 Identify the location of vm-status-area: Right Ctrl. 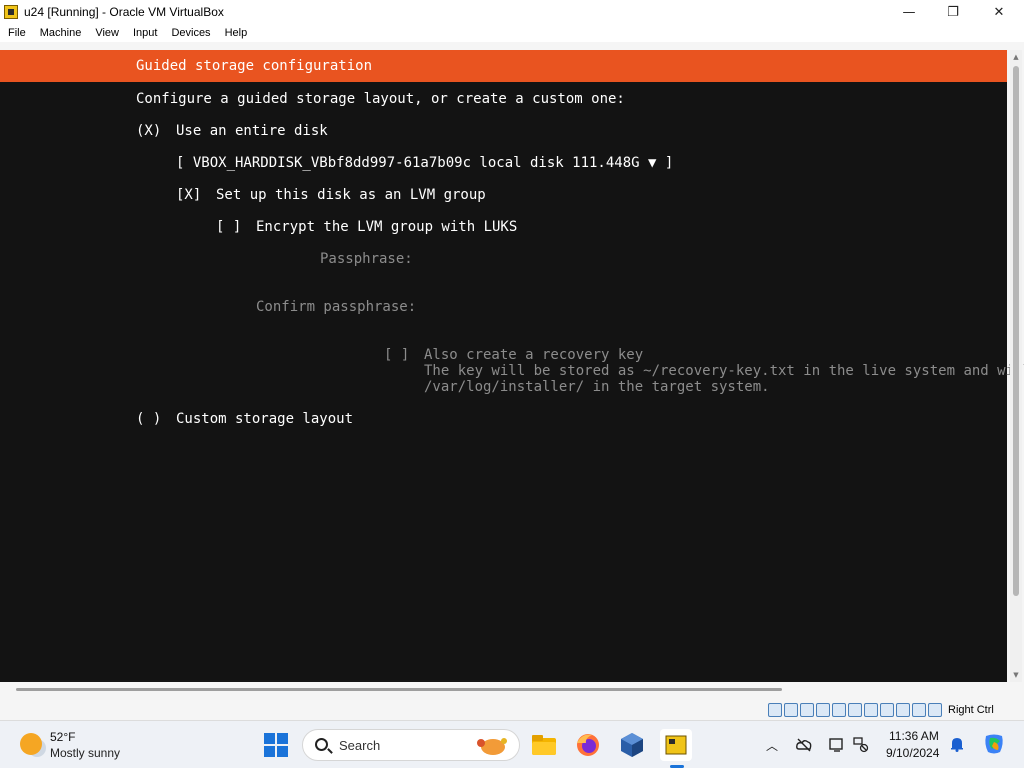
(512, 701).